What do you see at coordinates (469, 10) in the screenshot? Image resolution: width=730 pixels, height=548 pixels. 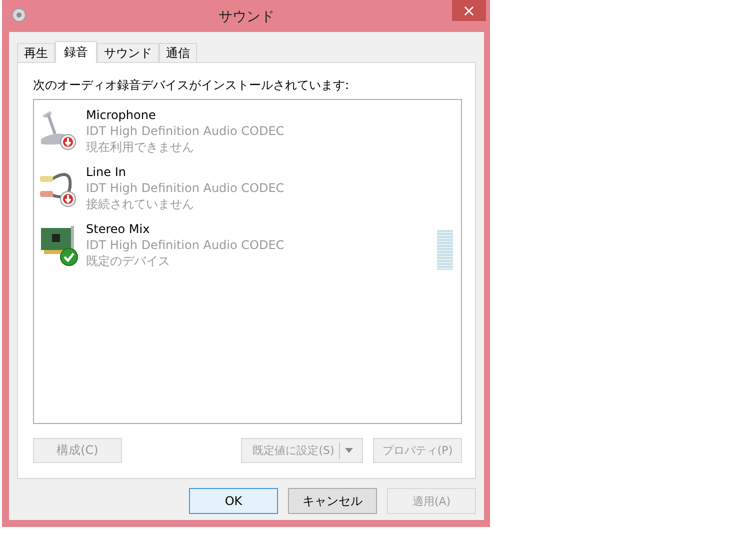 I see `close-button: ×` at bounding box center [469, 10].